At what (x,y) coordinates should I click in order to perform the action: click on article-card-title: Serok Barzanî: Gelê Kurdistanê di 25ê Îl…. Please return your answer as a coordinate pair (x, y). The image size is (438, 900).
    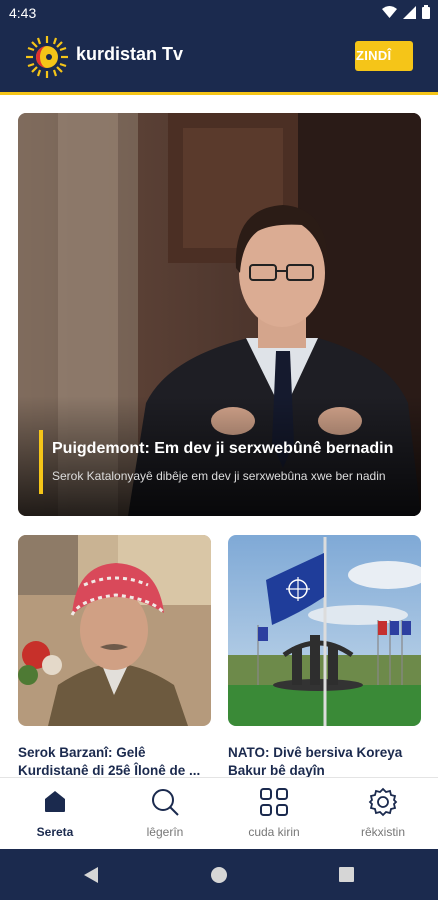
    Looking at the image, I should click on (114, 760).